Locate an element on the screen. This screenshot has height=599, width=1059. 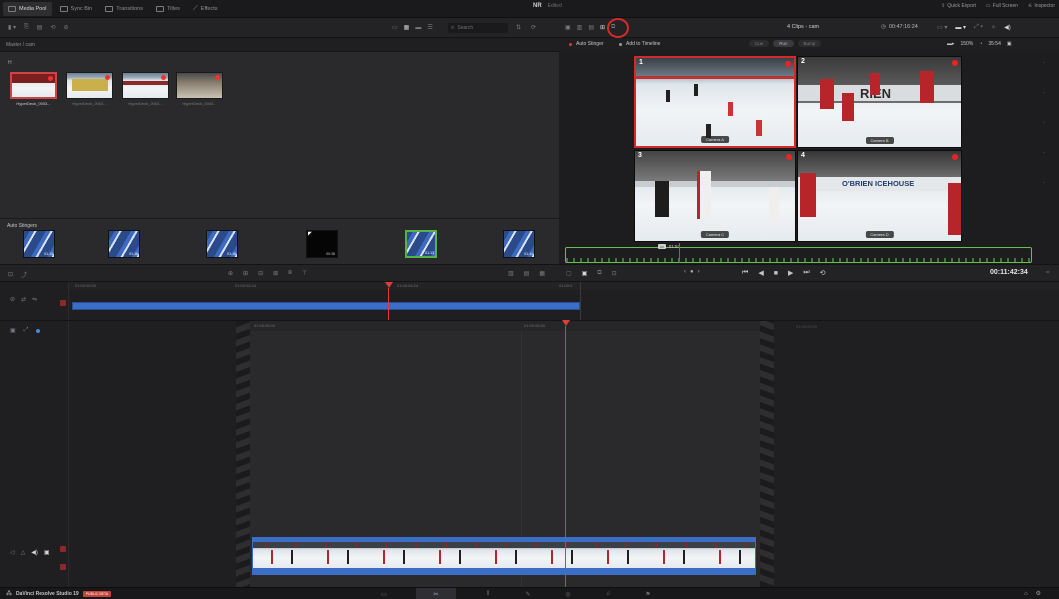
speaker-icon: ◀) is located at coordinates (34, 552).